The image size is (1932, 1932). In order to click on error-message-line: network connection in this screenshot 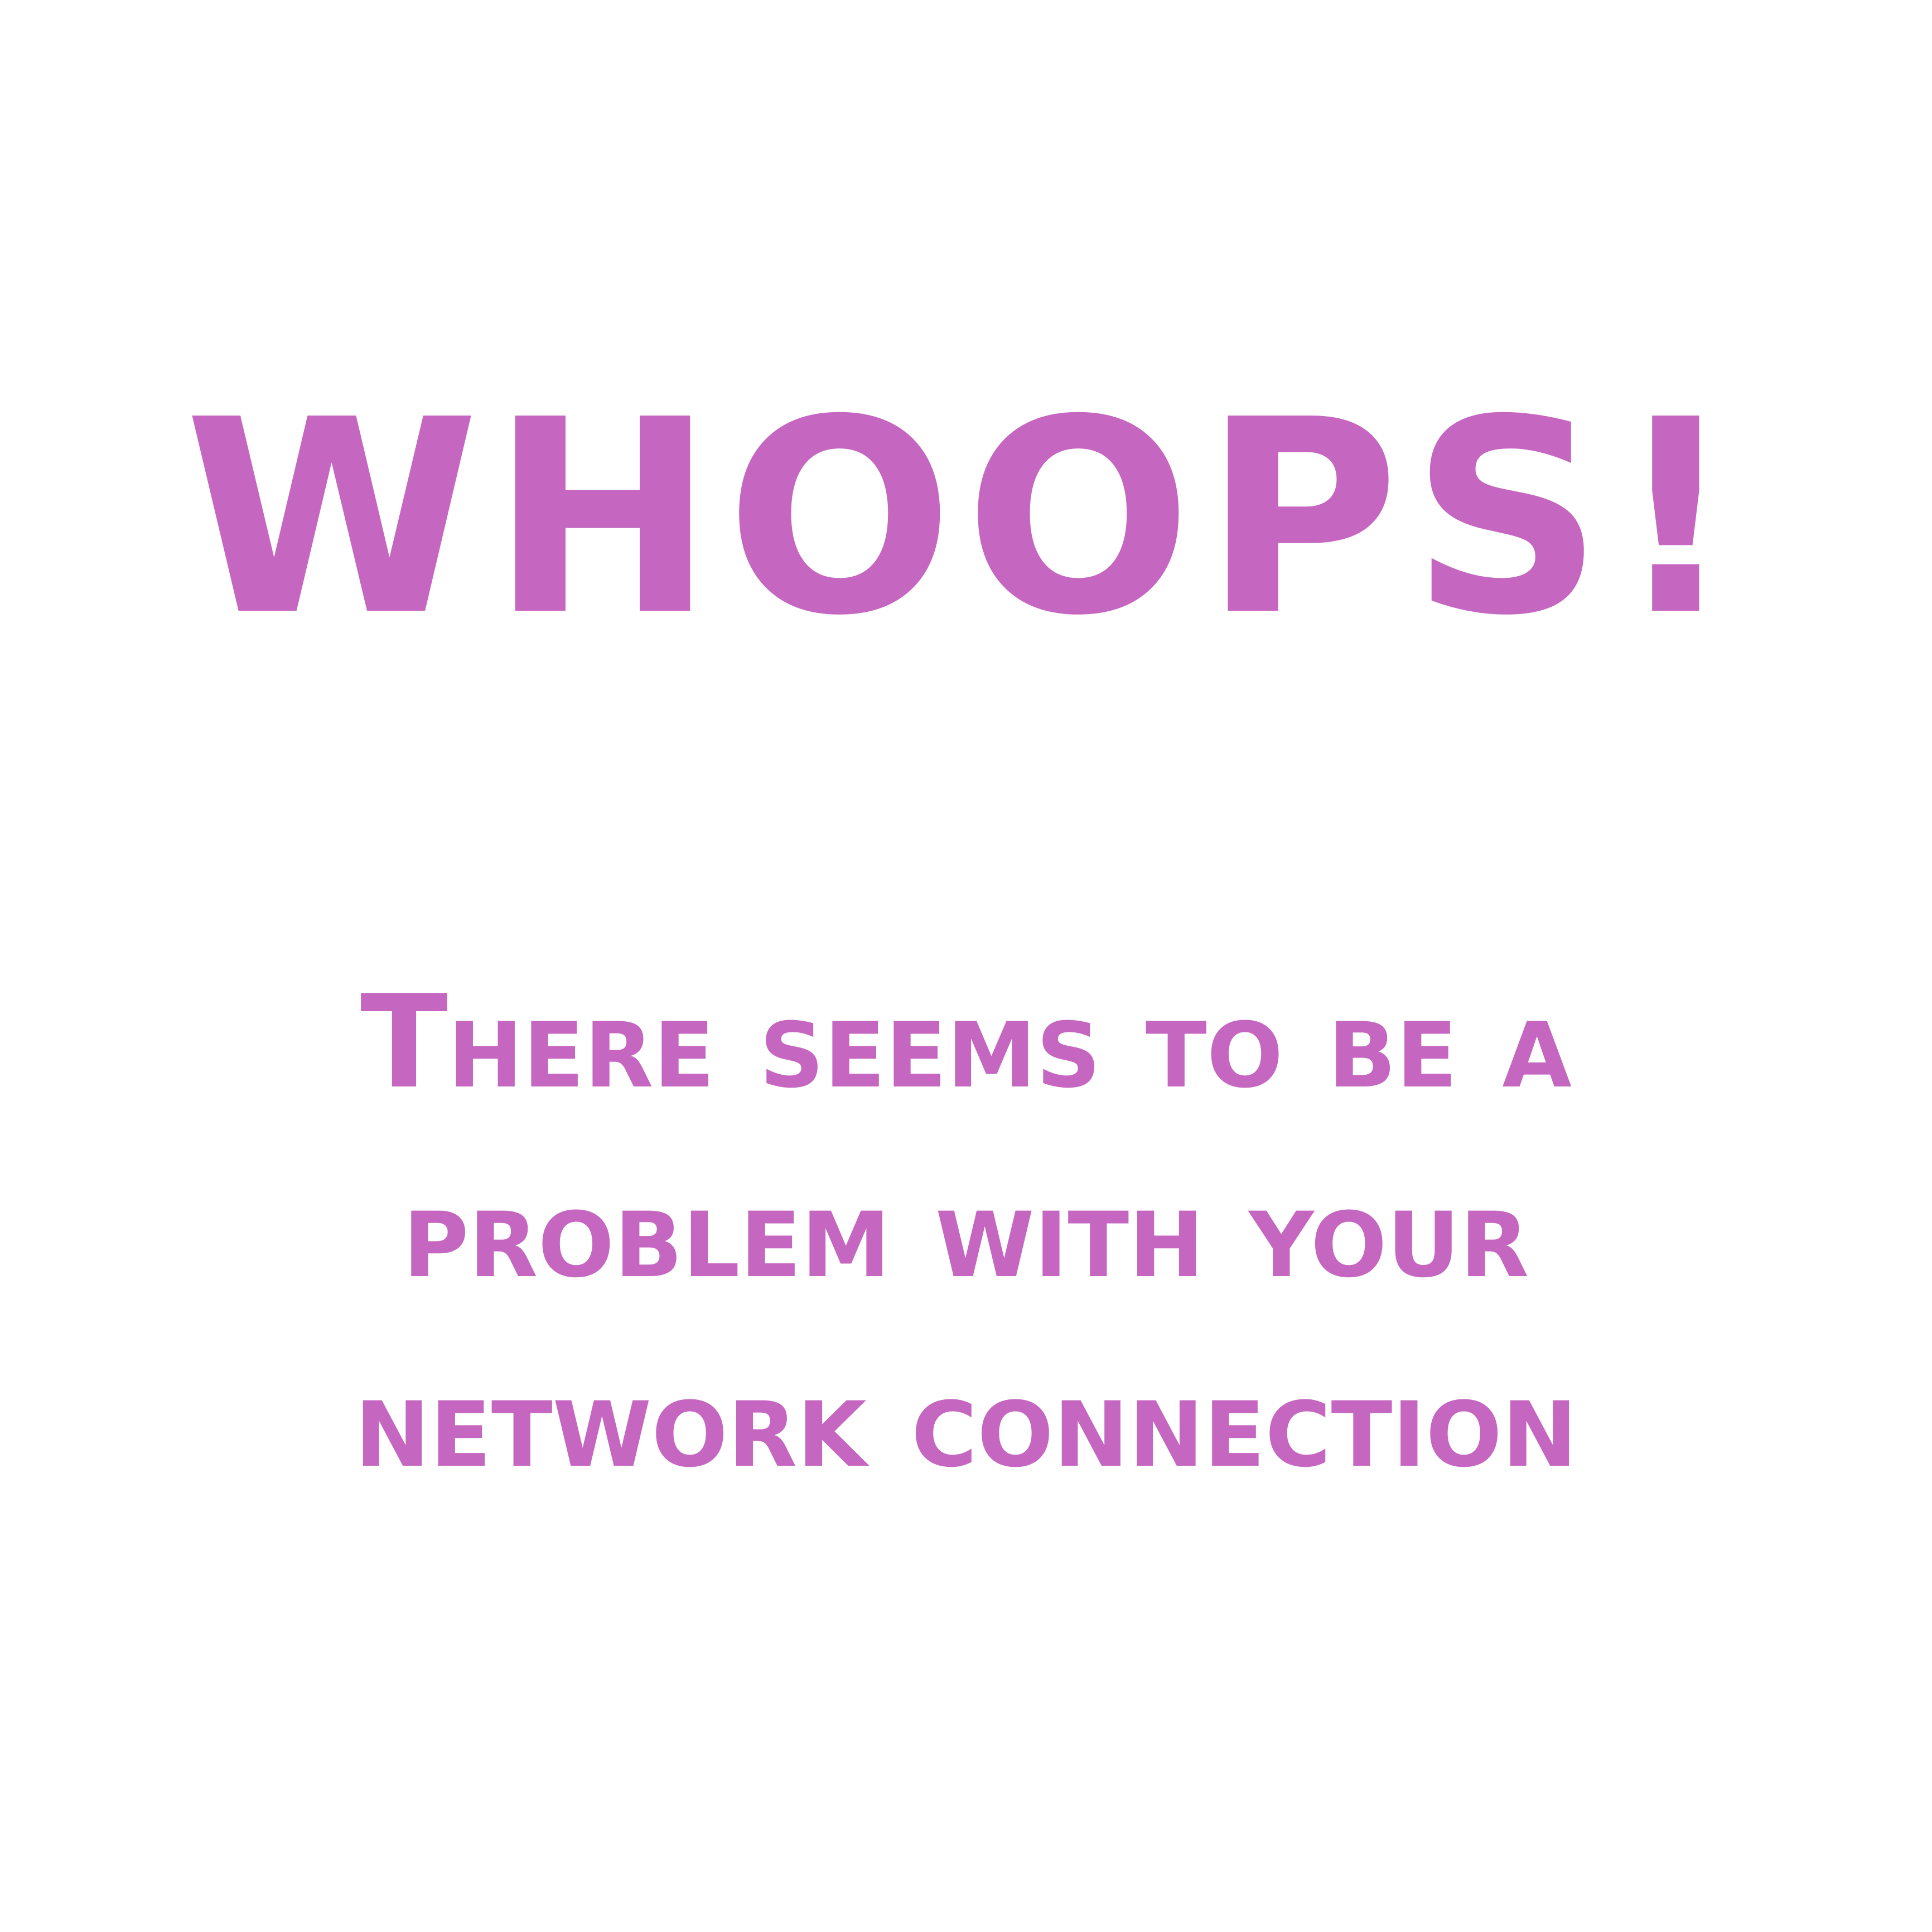, I will do `click(966, 1421)`.